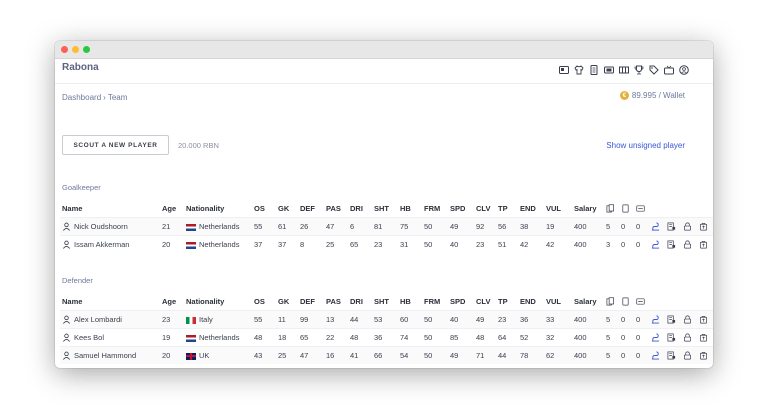  I want to click on document-icon, so click(593, 69).